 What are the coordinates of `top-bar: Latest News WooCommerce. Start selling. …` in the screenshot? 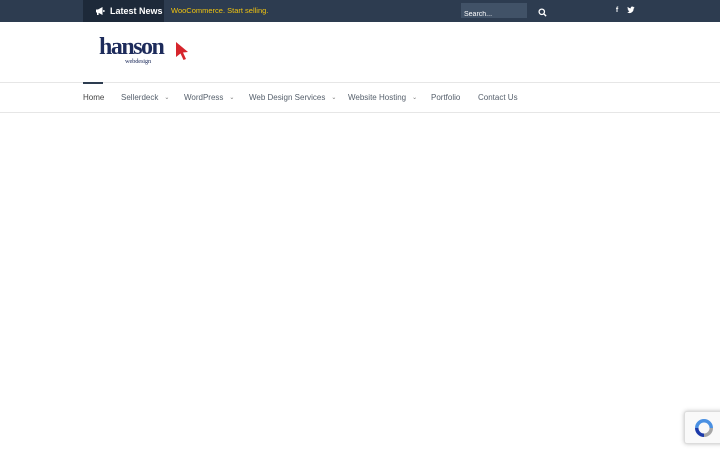 It's located at (360, 11).